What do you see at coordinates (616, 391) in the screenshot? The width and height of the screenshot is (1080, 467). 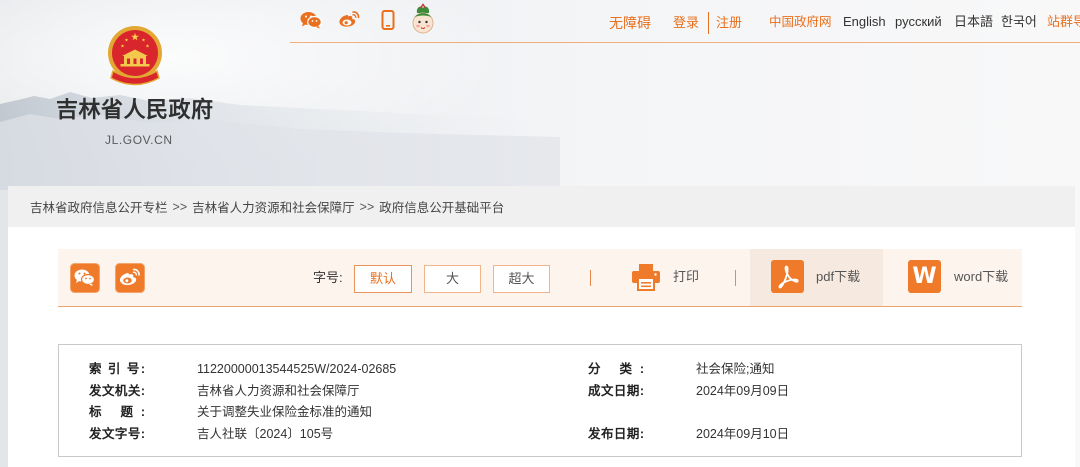 I see `written-date-label: 成文日期:` at bounding box center [616, 391].